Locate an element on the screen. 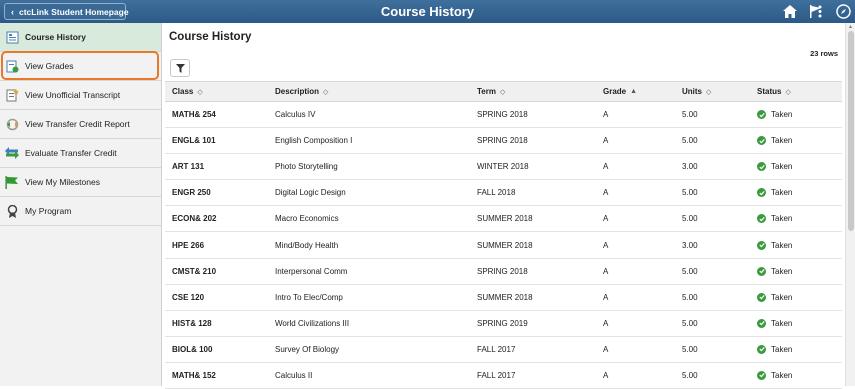 Image resolution: width=855 pixels, height=389 pixels. sidebar-item-my-program: My Program is located at coordinates (80, 211).